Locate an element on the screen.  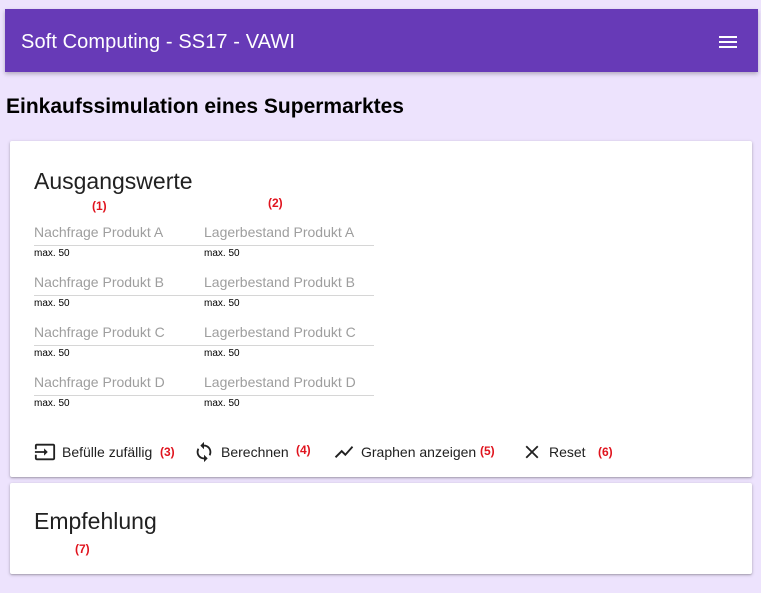
show-graphs-button: Graphen anzeigen is located at coordinates (404, 452).